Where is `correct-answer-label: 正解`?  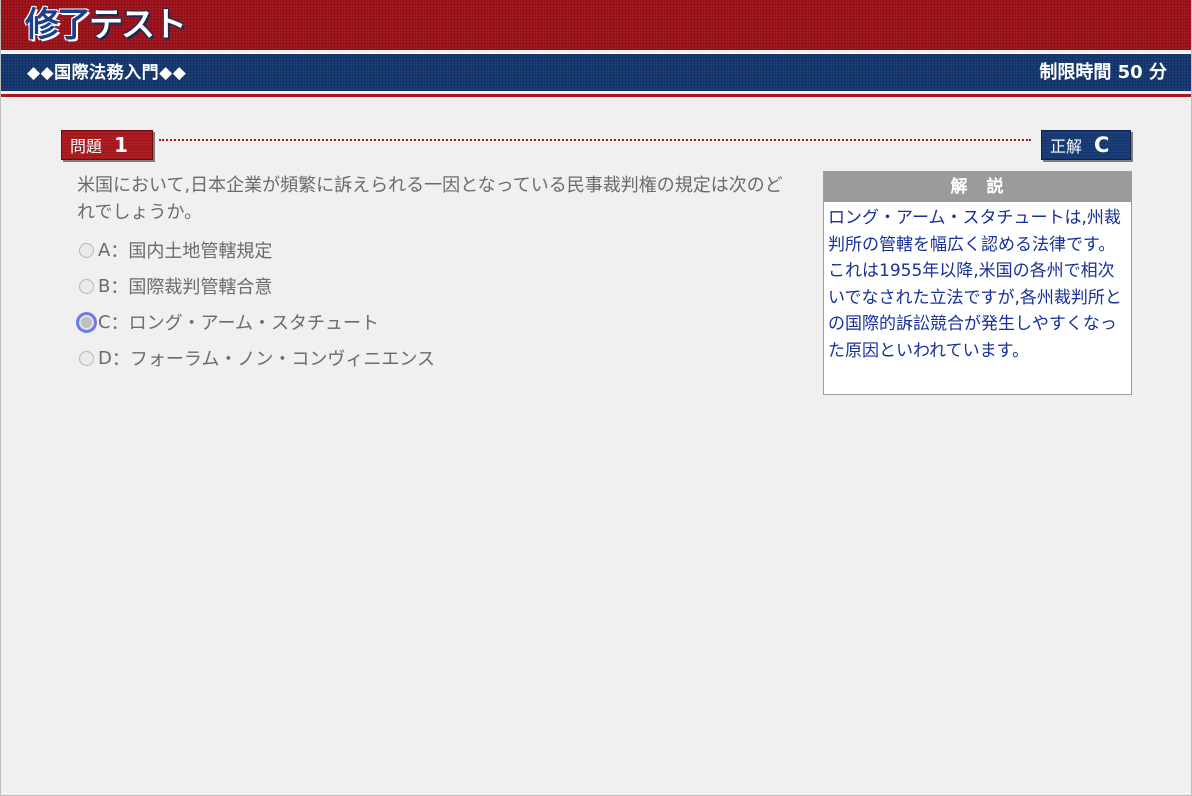
correct-answer-label: 正解 is located at coordinates (1066, 146).